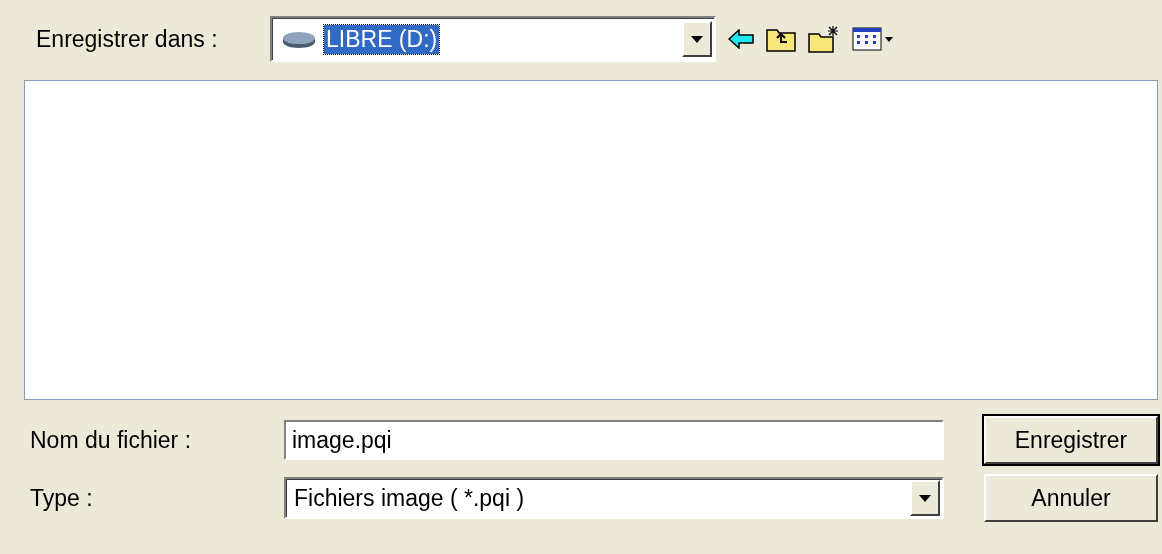  I want to click on location-value: LIBRE (D:), so click(382, 39).